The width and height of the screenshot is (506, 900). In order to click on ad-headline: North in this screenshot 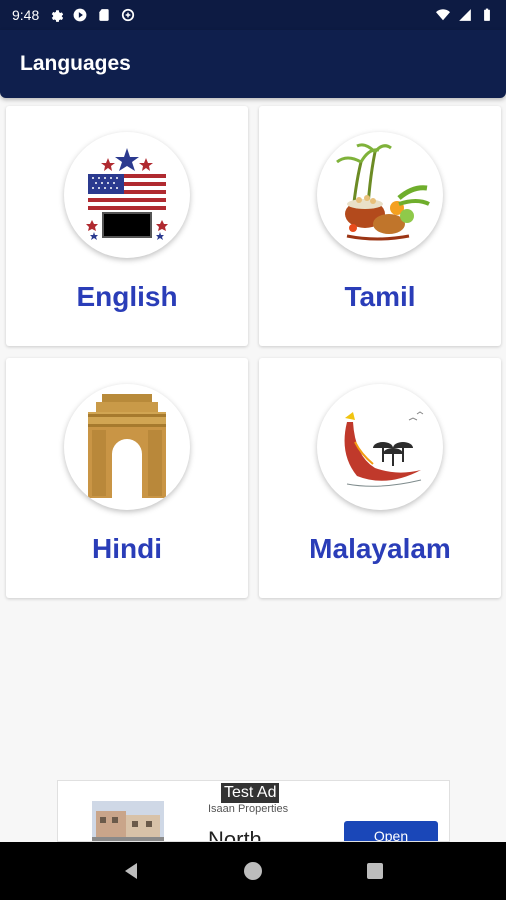, I will do `click(235, 834)`.